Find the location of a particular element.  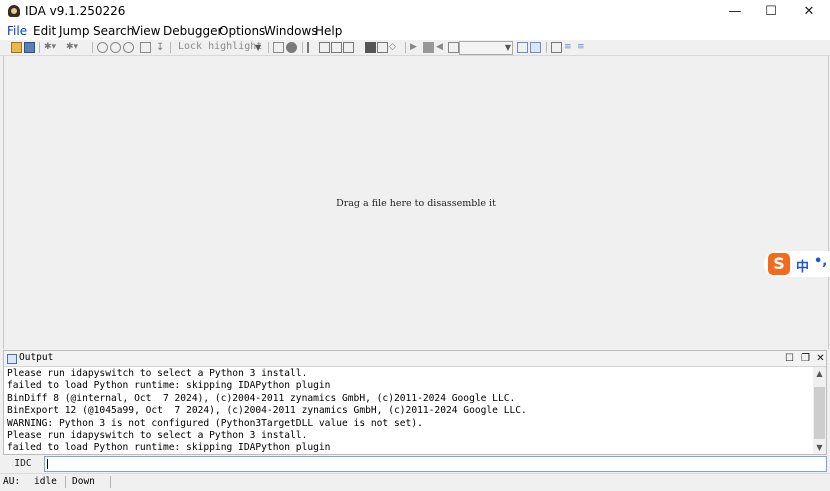

status-bar: AU: idle Down is located at coordinates (415, 482).